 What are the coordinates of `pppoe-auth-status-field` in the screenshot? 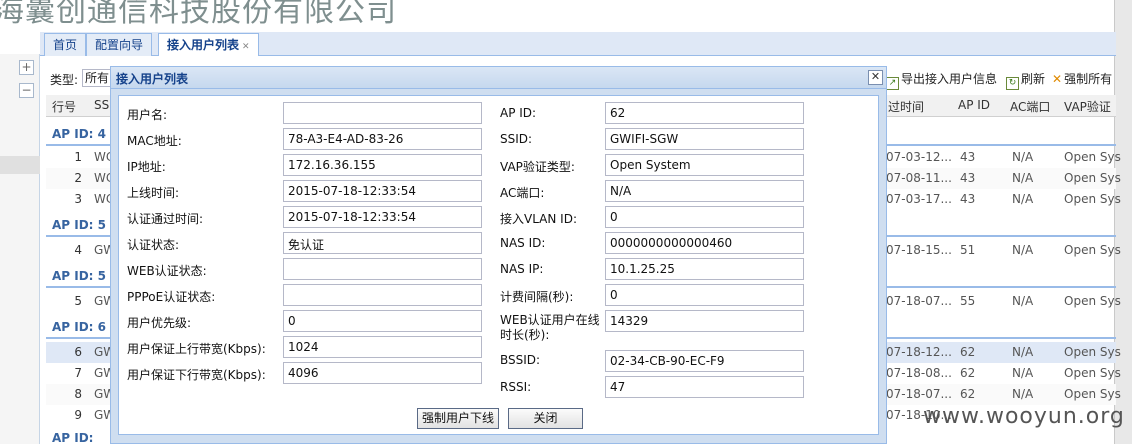 It's located at (382, 295).